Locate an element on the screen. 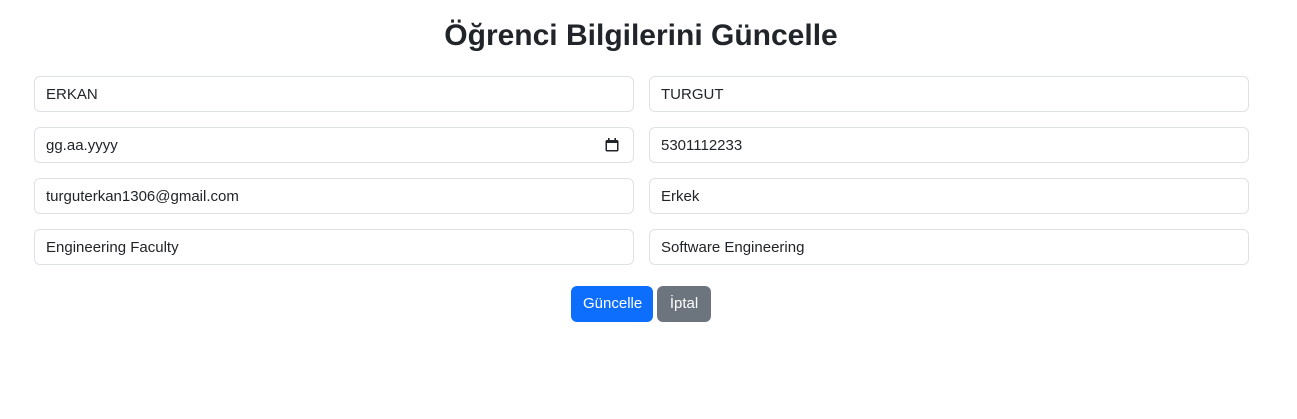  first-name-field-wrapper is located at coordinates (334, 94).